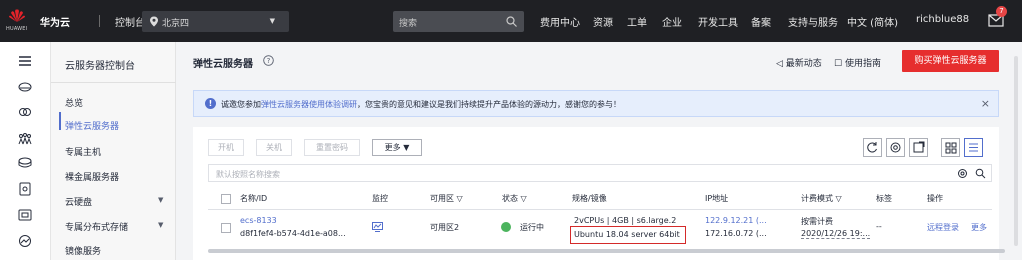 The image size is (1022, 260). Describe the element at coordinates (25, 139) in the screenshot. I see `cluster-icon` at that location.